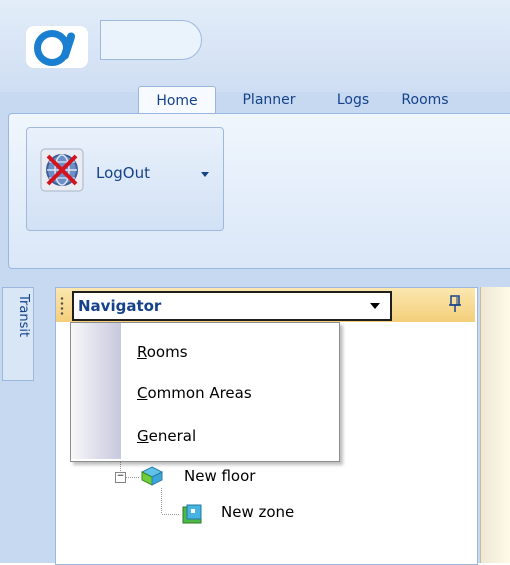 This screenshot has height=565, width=510. What do you see at coordinates (96, 391) in the screenshot?
I see `menu-icon-gutter` at bounding box center [96, 391].